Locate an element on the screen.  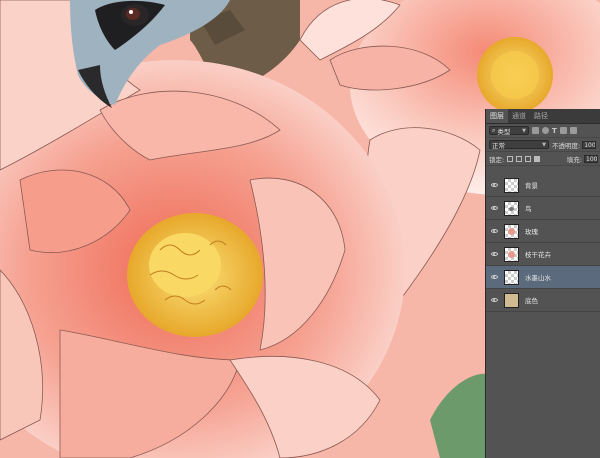
tab-layers: 图层 is located at coordinates (497, 116).